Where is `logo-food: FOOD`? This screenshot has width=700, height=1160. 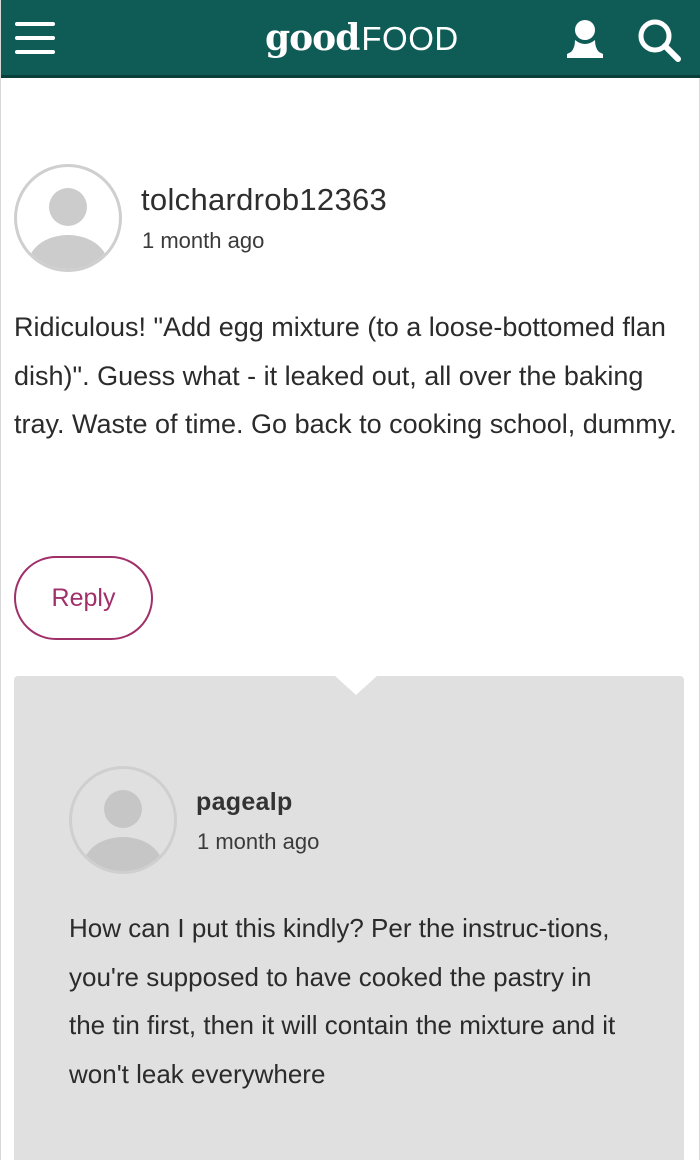 logo-food: FOOD is located at coordinates (410, 38).